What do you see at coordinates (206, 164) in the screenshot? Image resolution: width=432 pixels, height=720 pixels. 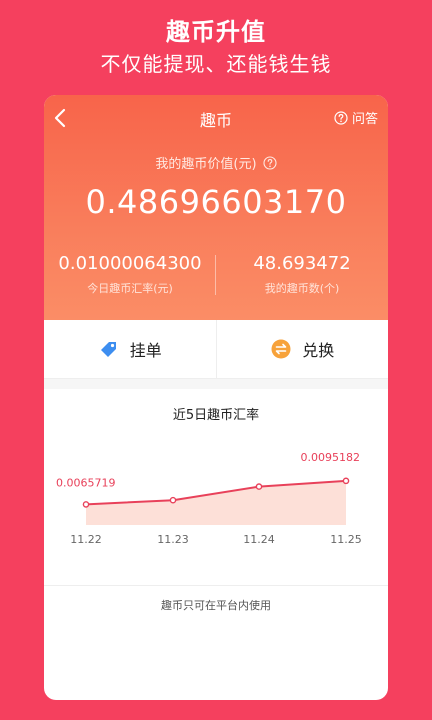 I see `value-label: 我的趣币价值(元)` at bounding box center [206, 164].